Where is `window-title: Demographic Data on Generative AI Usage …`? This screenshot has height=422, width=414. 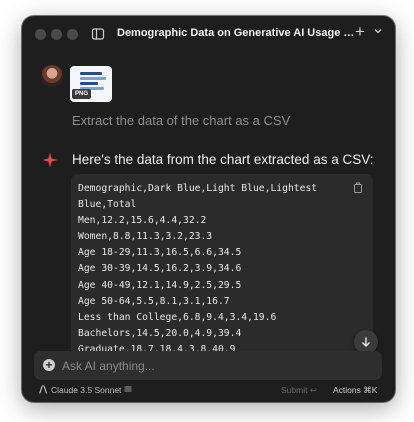
window-title: Demographic Data on Generative AI Usage … is located at coordinates (238, 33).